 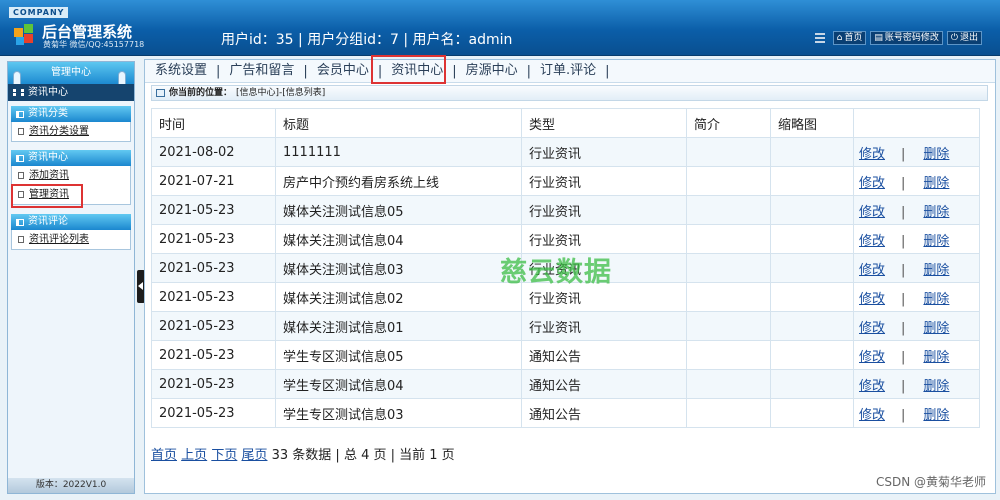 What do you see at coordinates (213, 123) in the screenshot?
I see `column-header: 时间` at bounding box center [213, 123].